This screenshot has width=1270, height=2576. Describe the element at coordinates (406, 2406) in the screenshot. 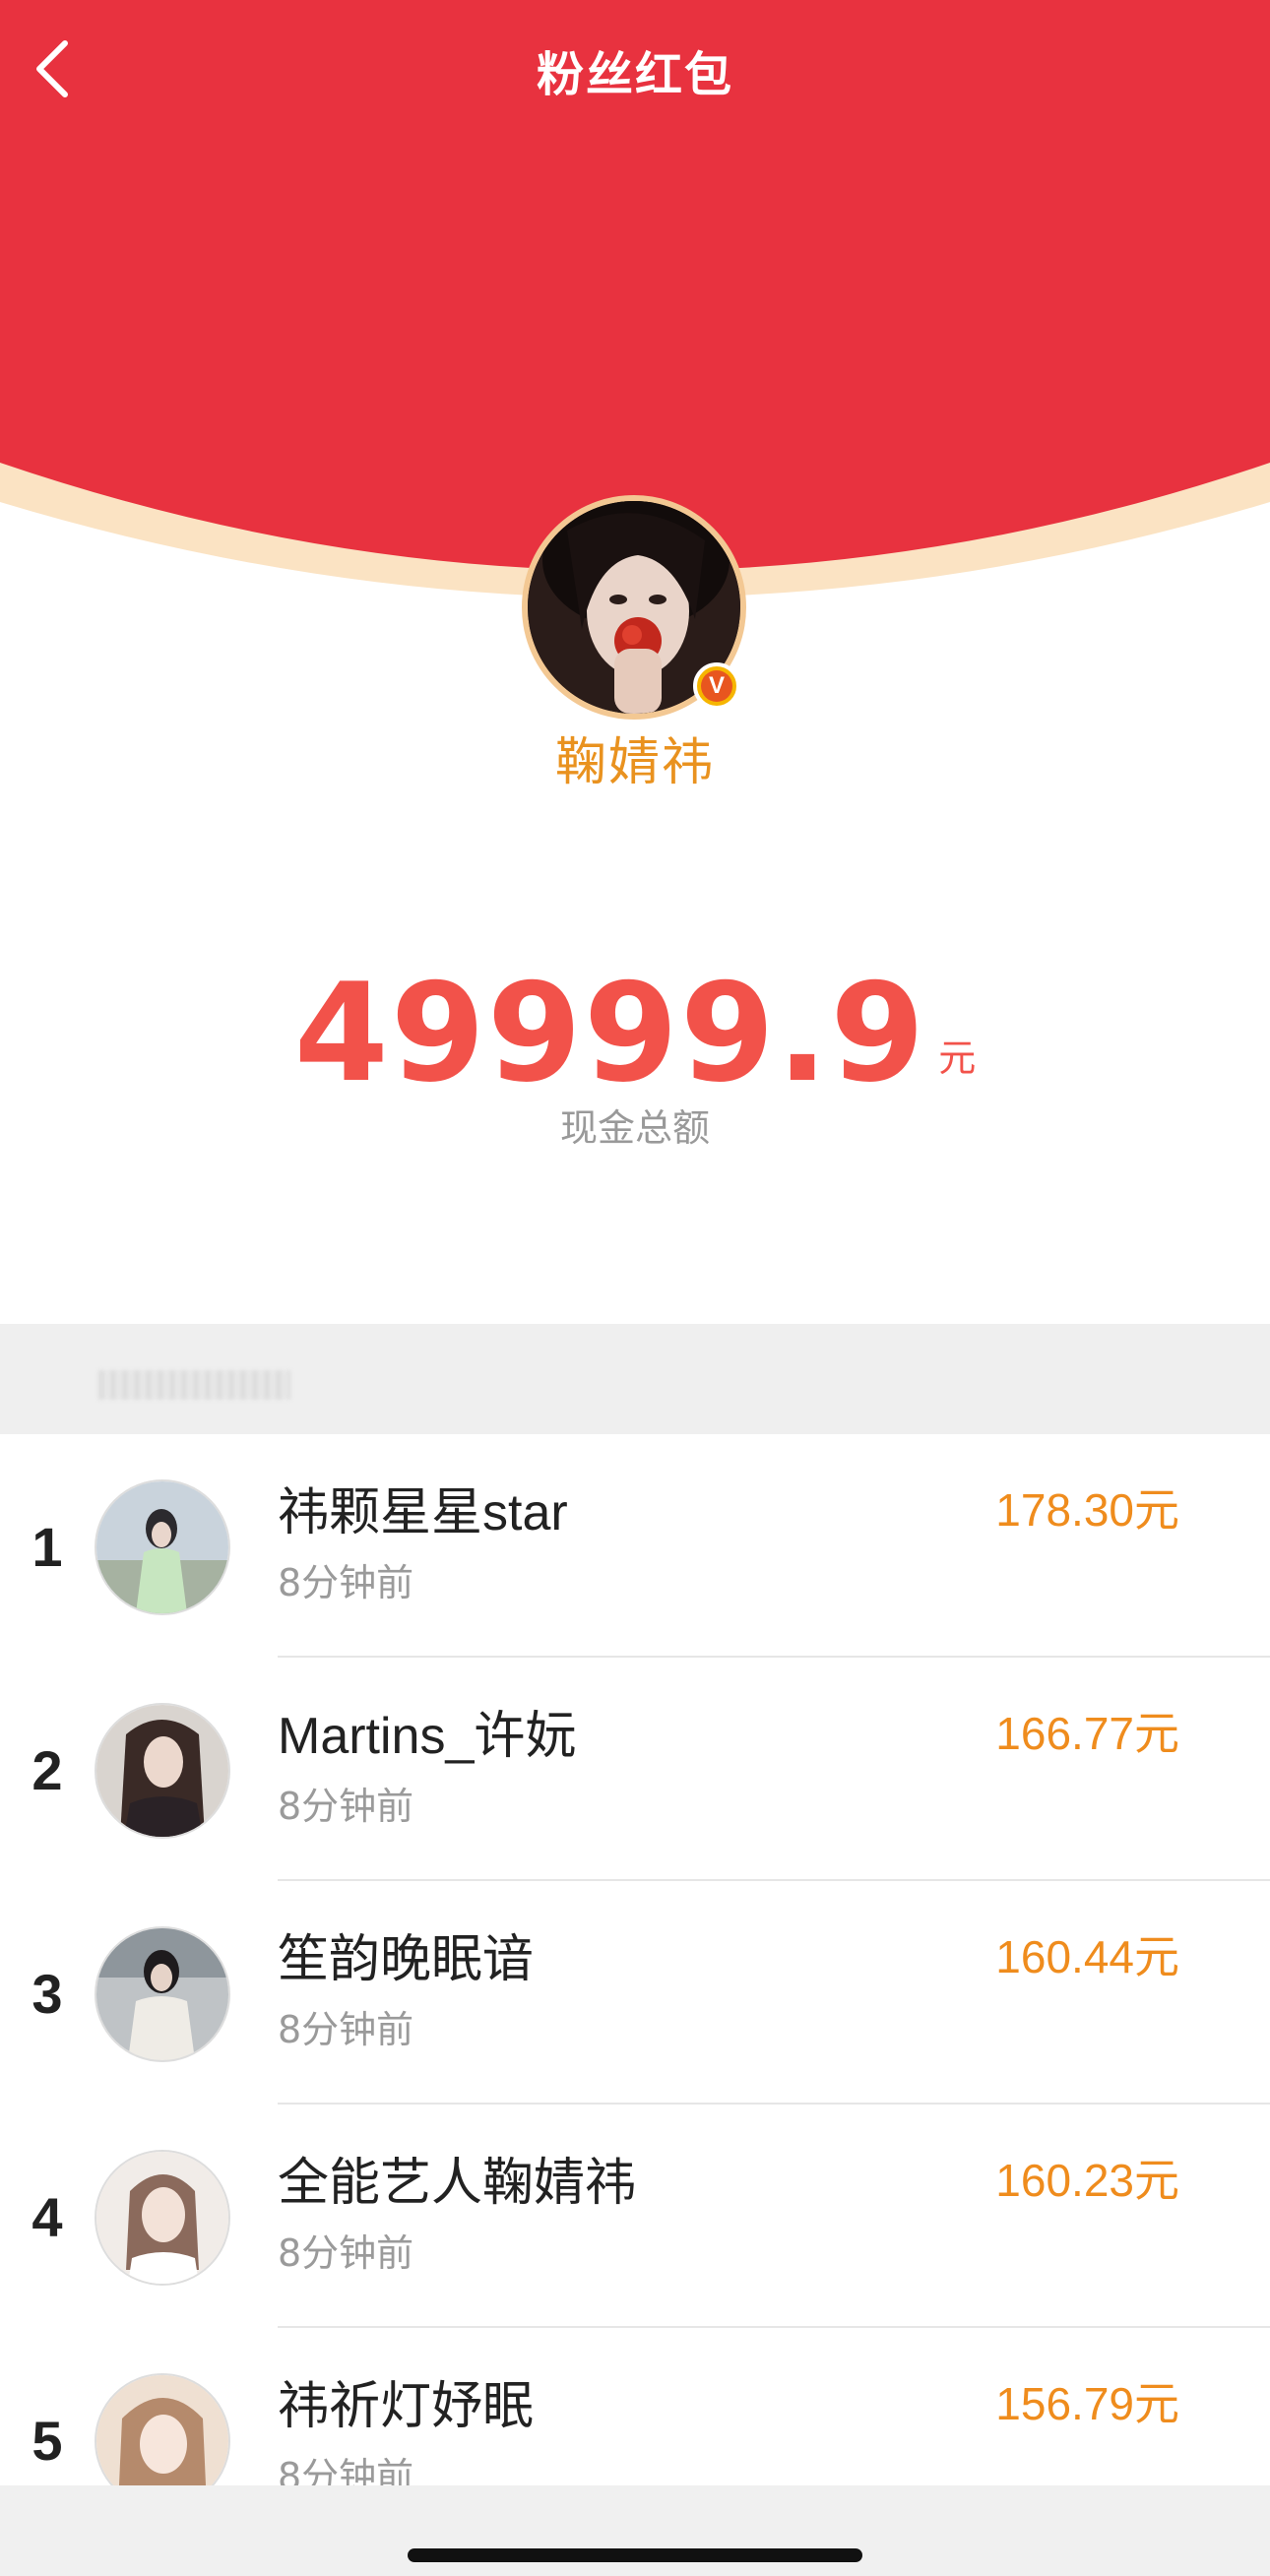

I see `recipient-name: 祎祈灯妤眠` at that location.